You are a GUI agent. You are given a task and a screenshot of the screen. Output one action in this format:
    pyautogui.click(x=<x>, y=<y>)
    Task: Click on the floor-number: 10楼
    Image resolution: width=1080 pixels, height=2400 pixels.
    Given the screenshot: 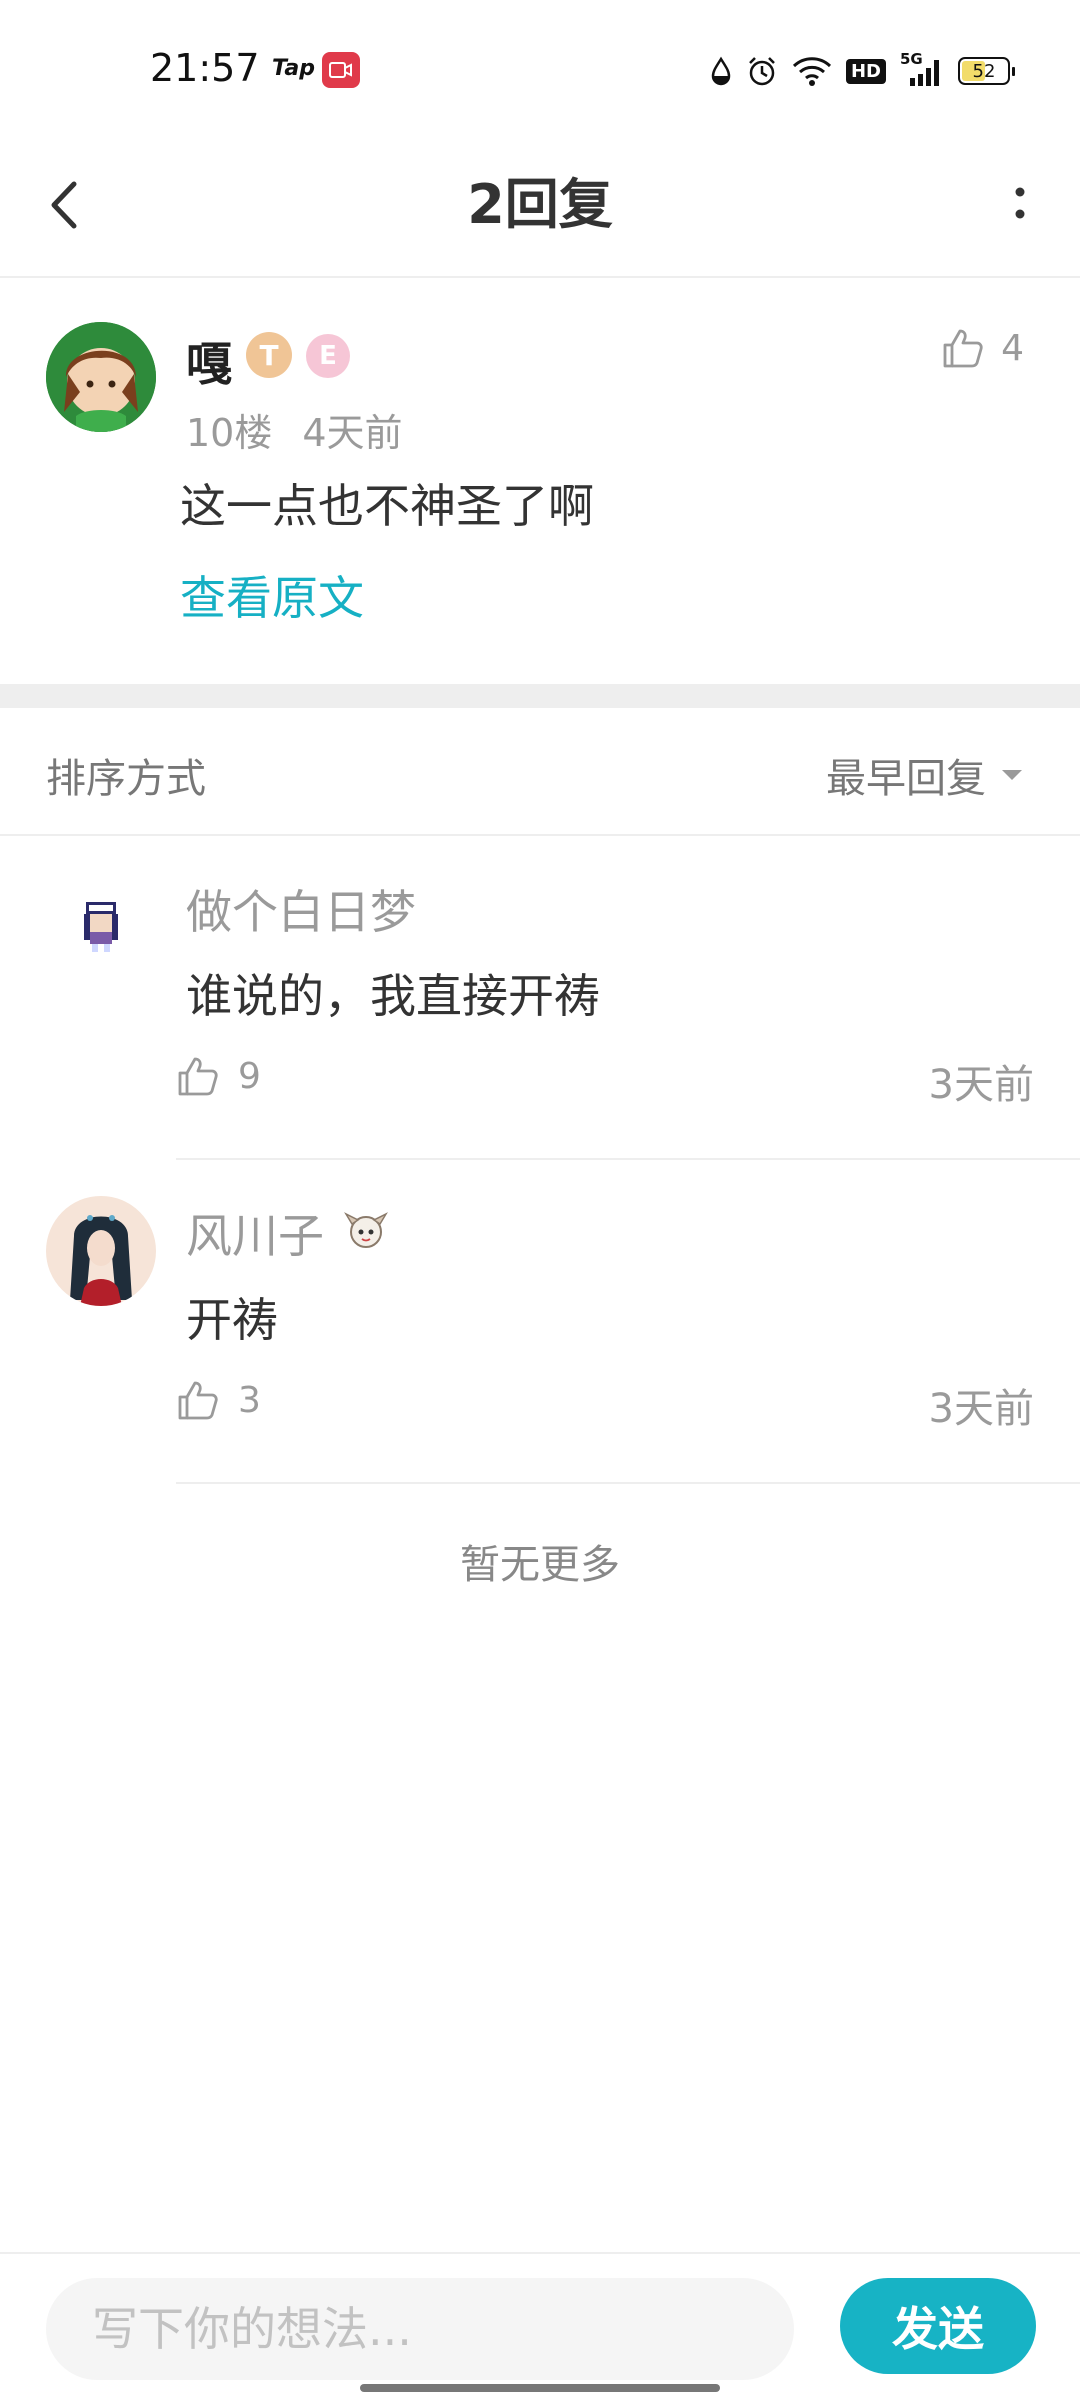 What is the action you would take?
    pyautogui.click(x=229, y=433)
    